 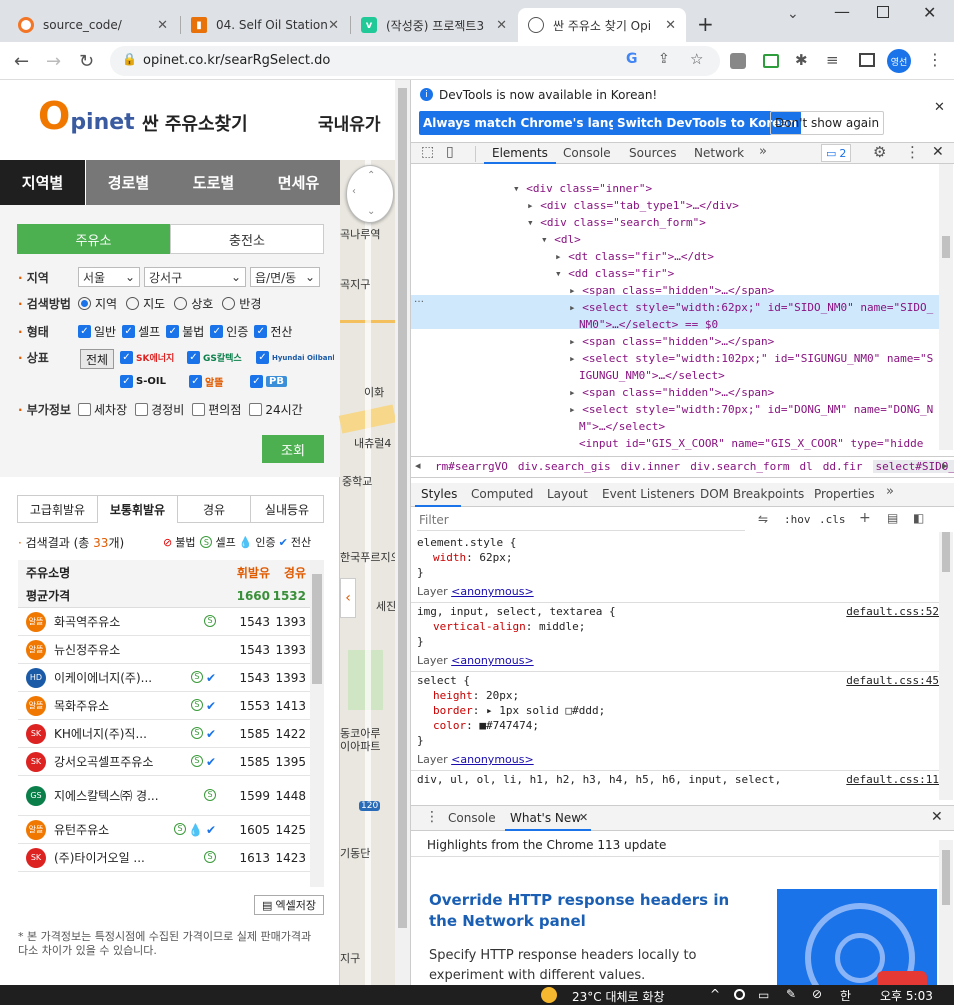 What do you see at coordinates (801, 60) in the screenshot?
I see `puzzle-icon: ✱` at bounding box center [801, 60].